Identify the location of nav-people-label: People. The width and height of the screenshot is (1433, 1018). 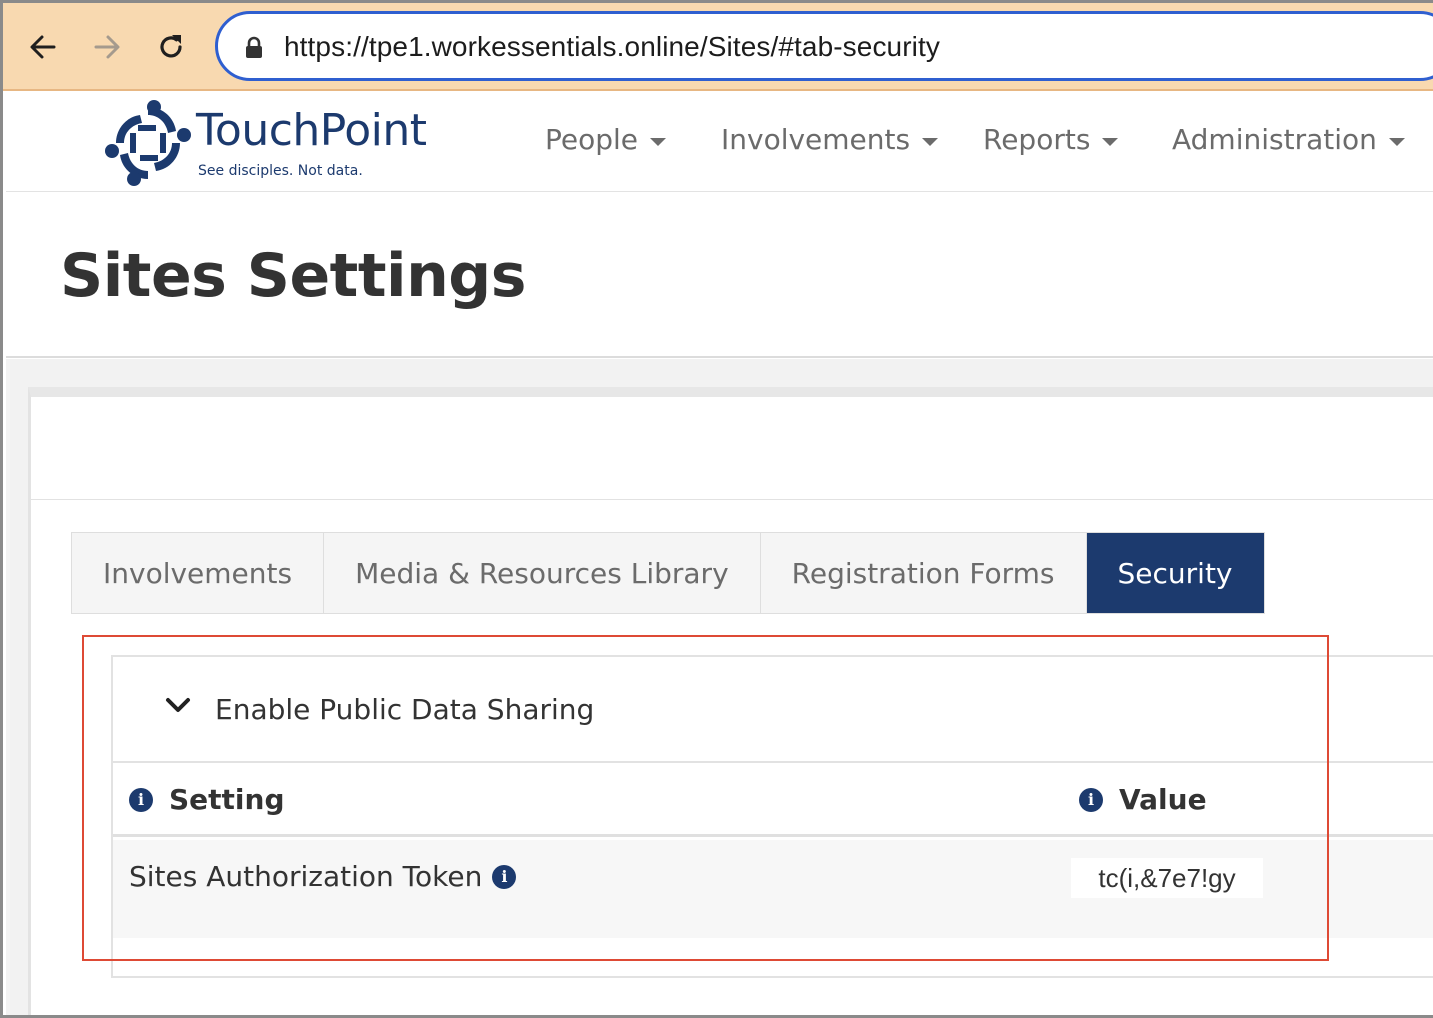
(592, 139).